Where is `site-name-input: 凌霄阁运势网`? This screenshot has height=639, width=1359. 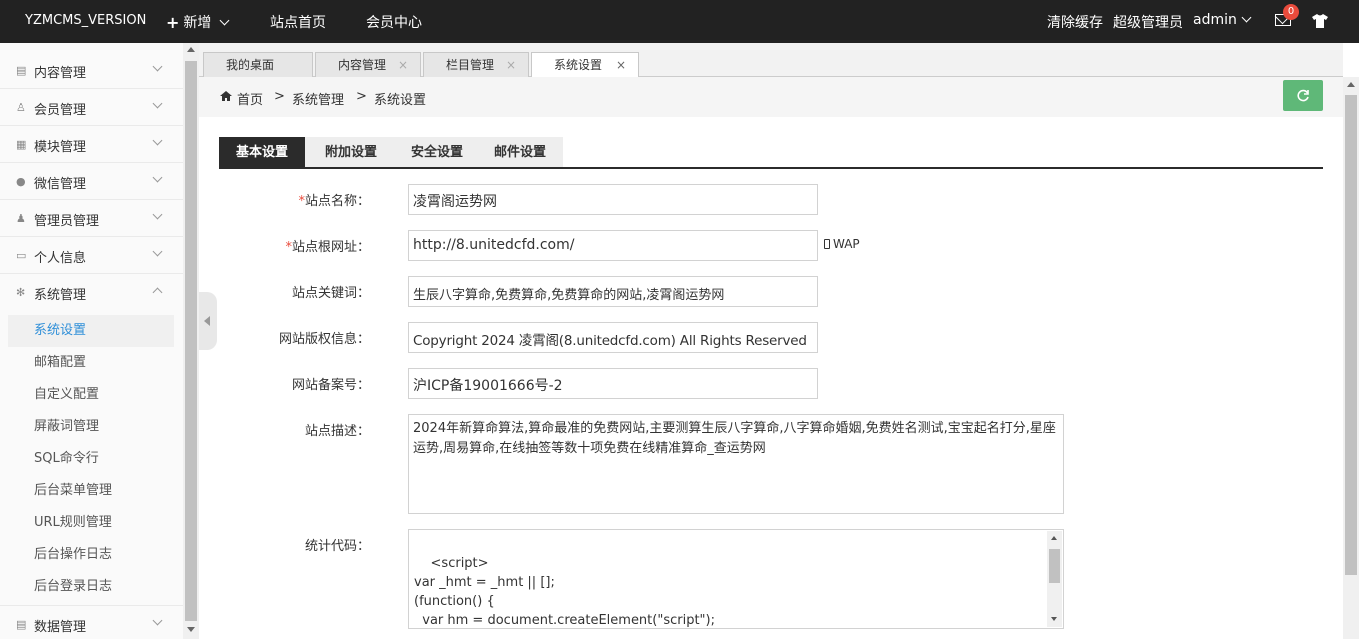 site-name-input: 凌霄阁运势网 is located at coordinates (613, 199).